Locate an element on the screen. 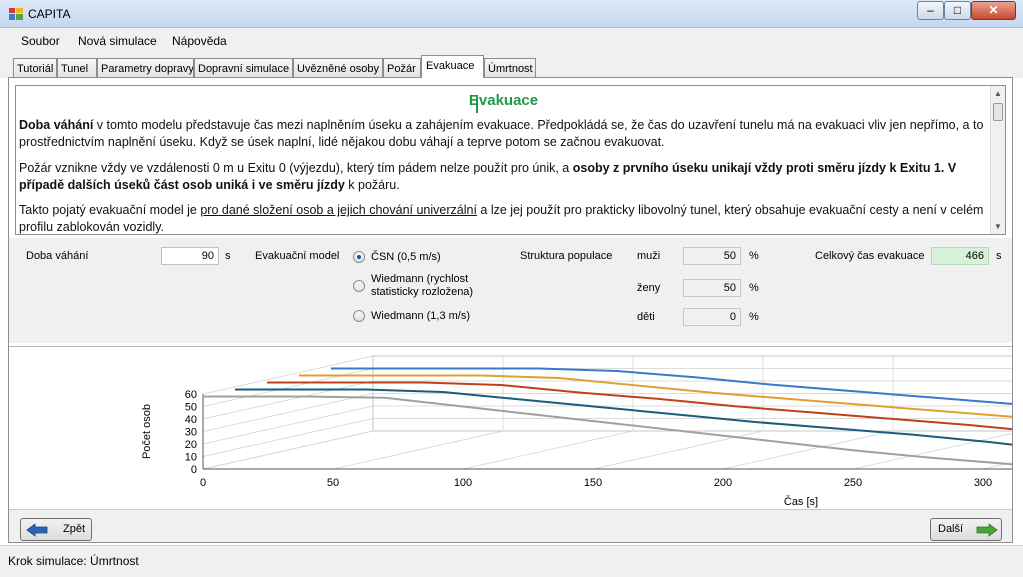 This screenshot has height=577, width=1023. x-tick-label: 0 is located at coordinates (203, 483).